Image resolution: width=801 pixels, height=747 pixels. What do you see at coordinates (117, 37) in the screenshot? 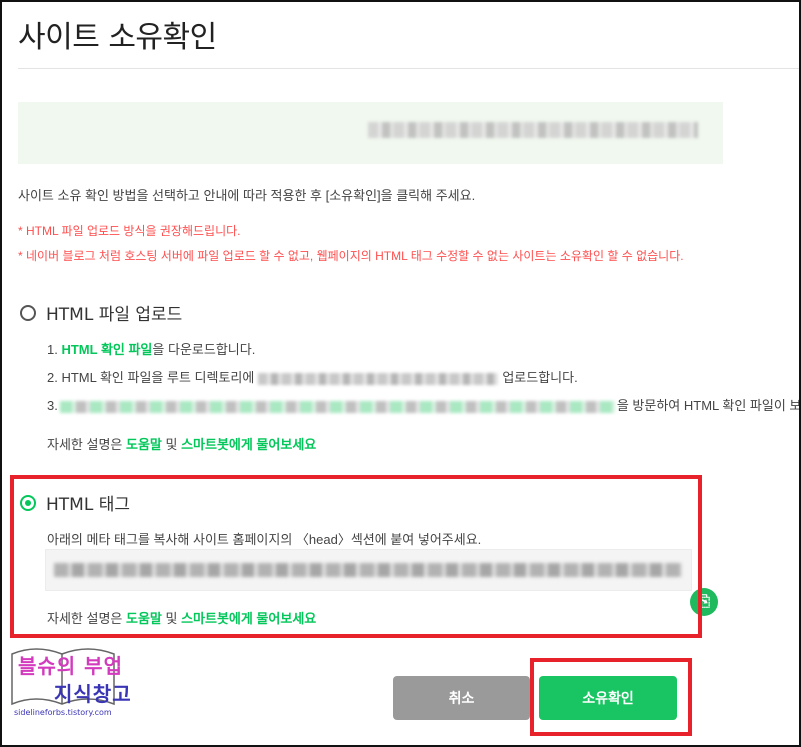
I see `page-title: 사이트 소유확인` at bounding box center [117, 37].